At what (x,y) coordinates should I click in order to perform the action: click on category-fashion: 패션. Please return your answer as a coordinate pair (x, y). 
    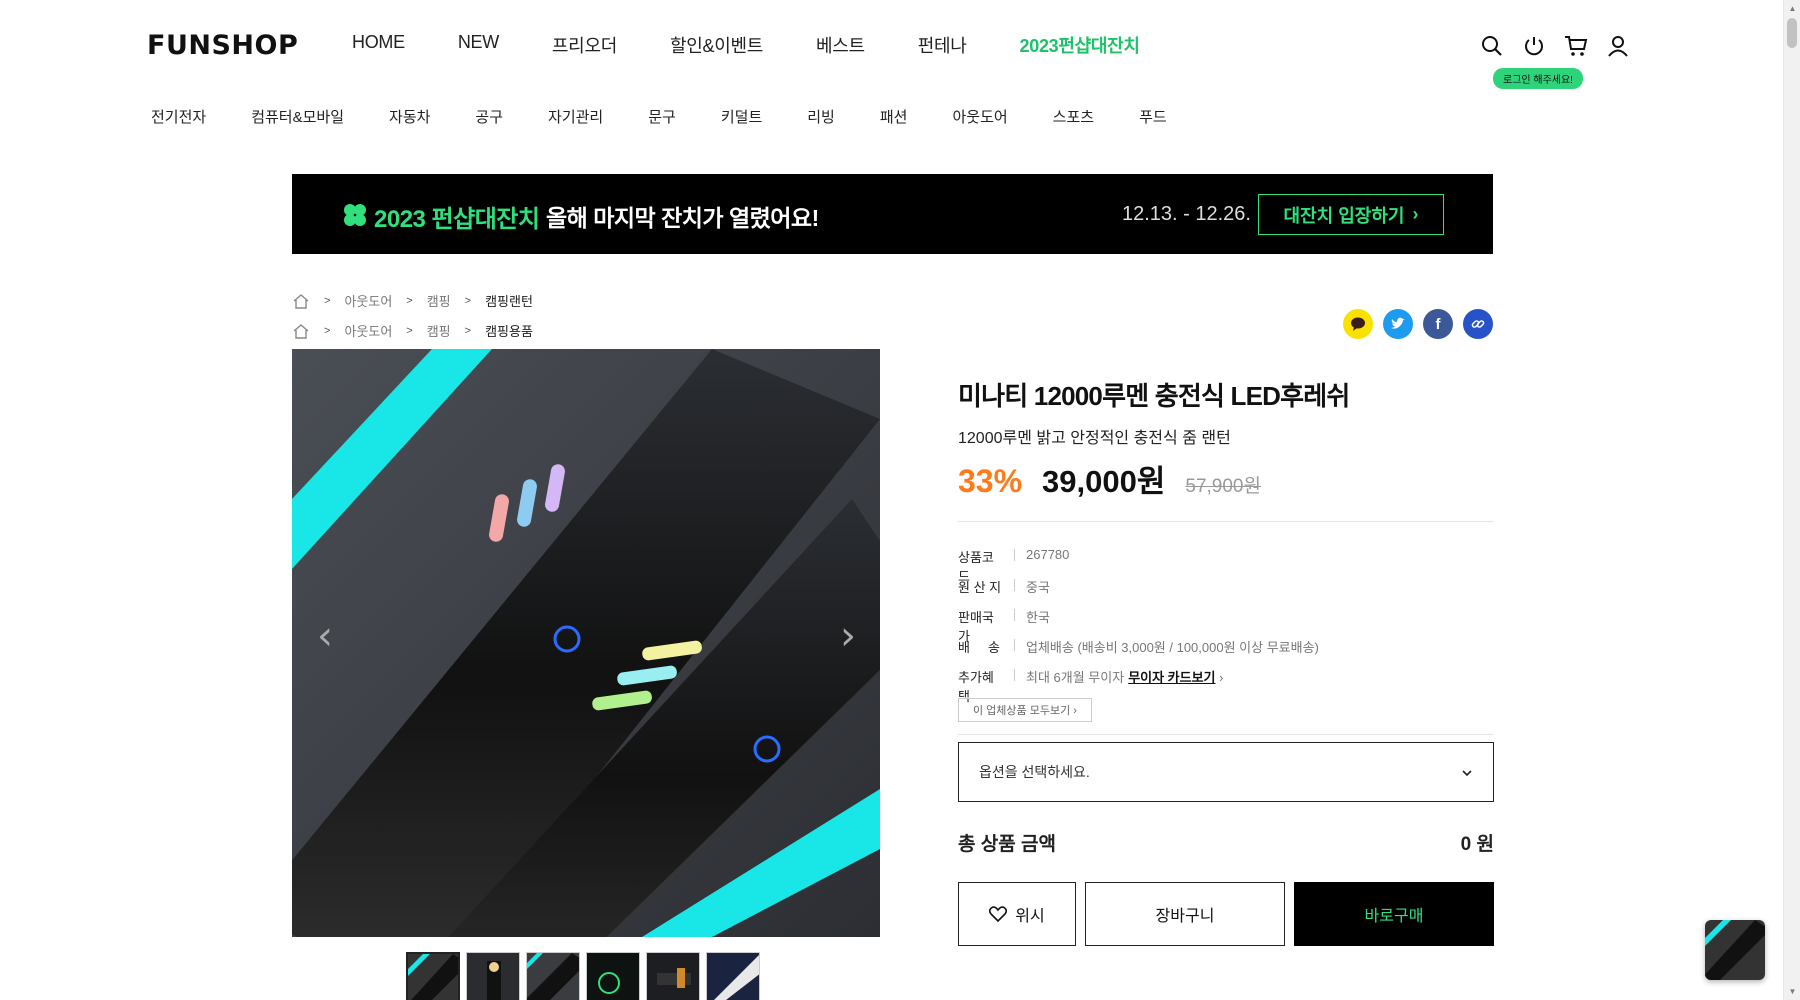
    Looking at the image, I should click on (894, 116).